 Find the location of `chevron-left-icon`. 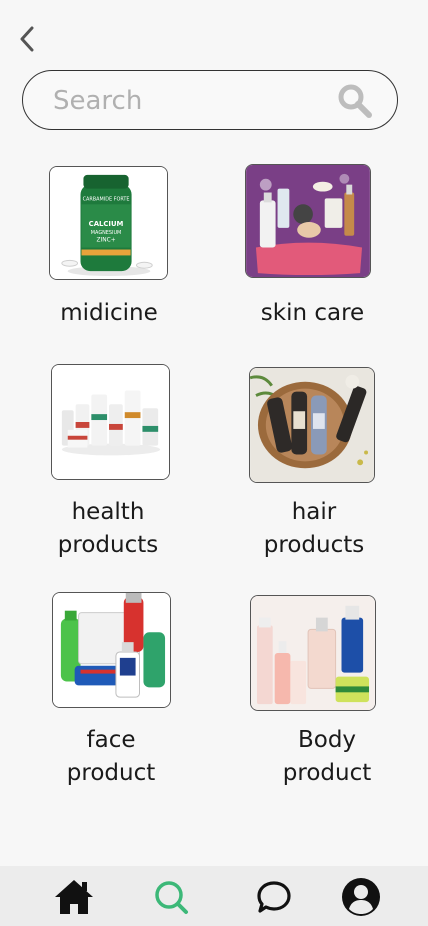

chevron-left-icon is located at coordinates (27, 39).